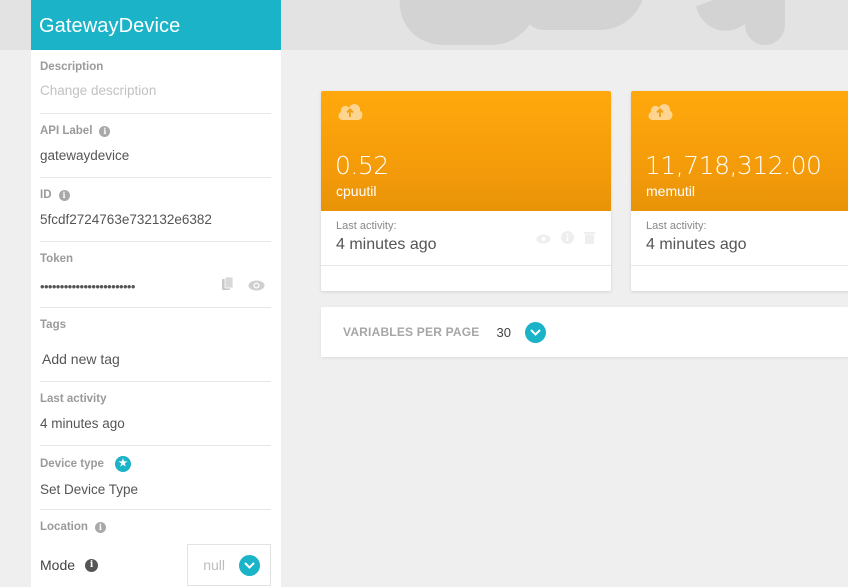 The width and height of the screenshot is (848, 587). Describe the element at coordinates (15, 318) in the screenshot. I see `left-margin` at that location.